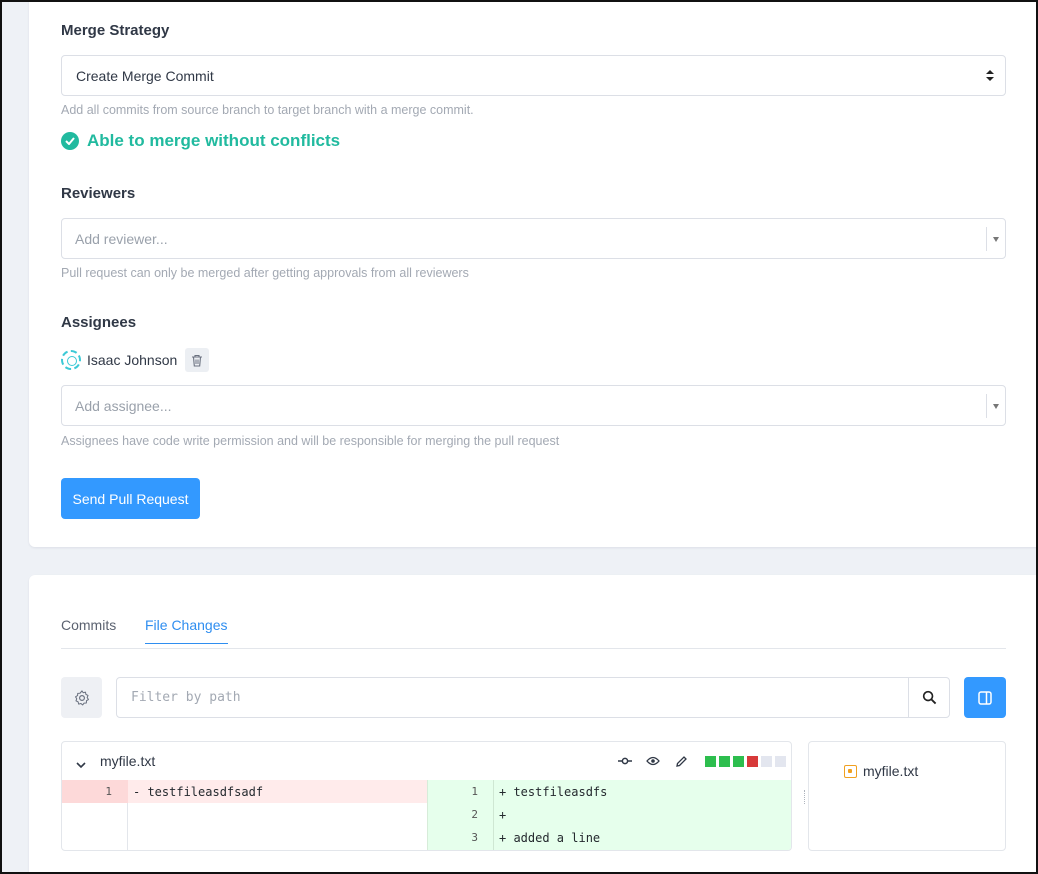 The height and width of the screenshot is (874, 1038). Describe the element at coordinates (553, 792) in the screenshot. I see `line-text: + testfileasdfs` at that location.